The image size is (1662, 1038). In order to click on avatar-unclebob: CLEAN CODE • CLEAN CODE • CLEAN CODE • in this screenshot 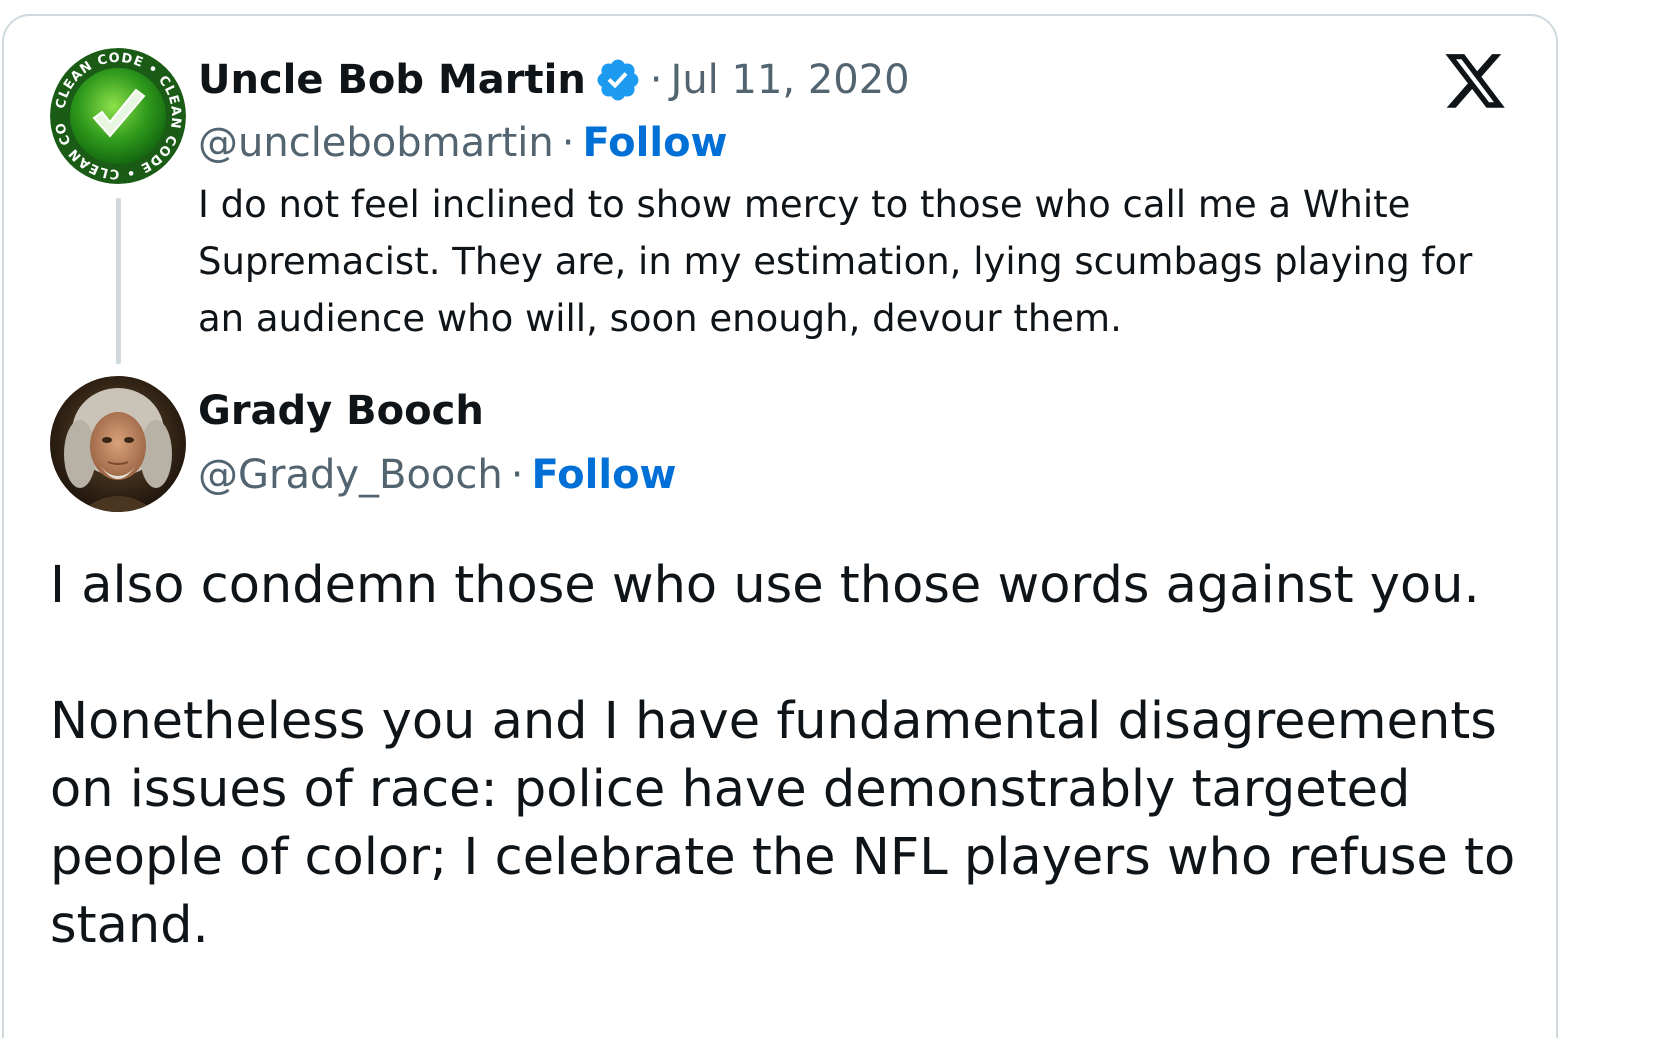, I will do `click(118, 116)`.